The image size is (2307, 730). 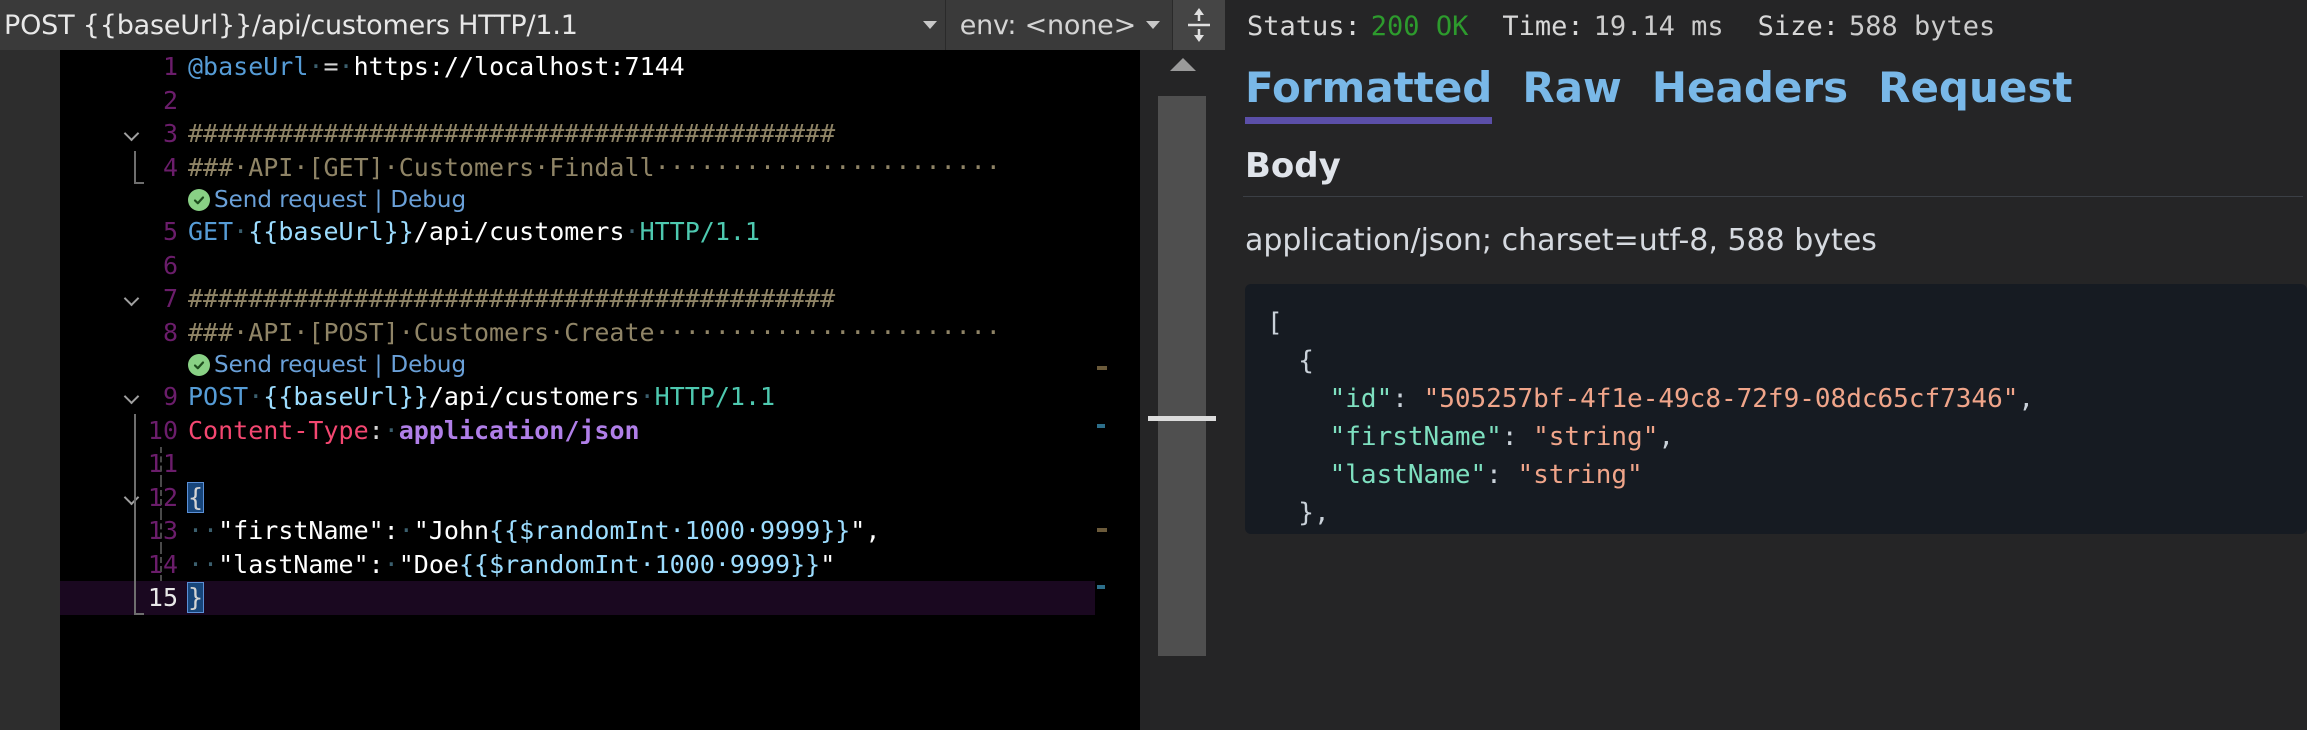 I want to click on split-editor-button, so click(x=1199, y=25).